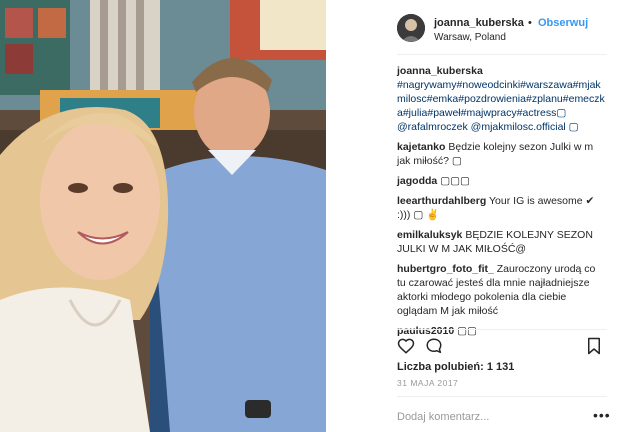  Describe the element at coordinates (602, 415) in the screenshot. I see `more-options-icon: •••` at that location.